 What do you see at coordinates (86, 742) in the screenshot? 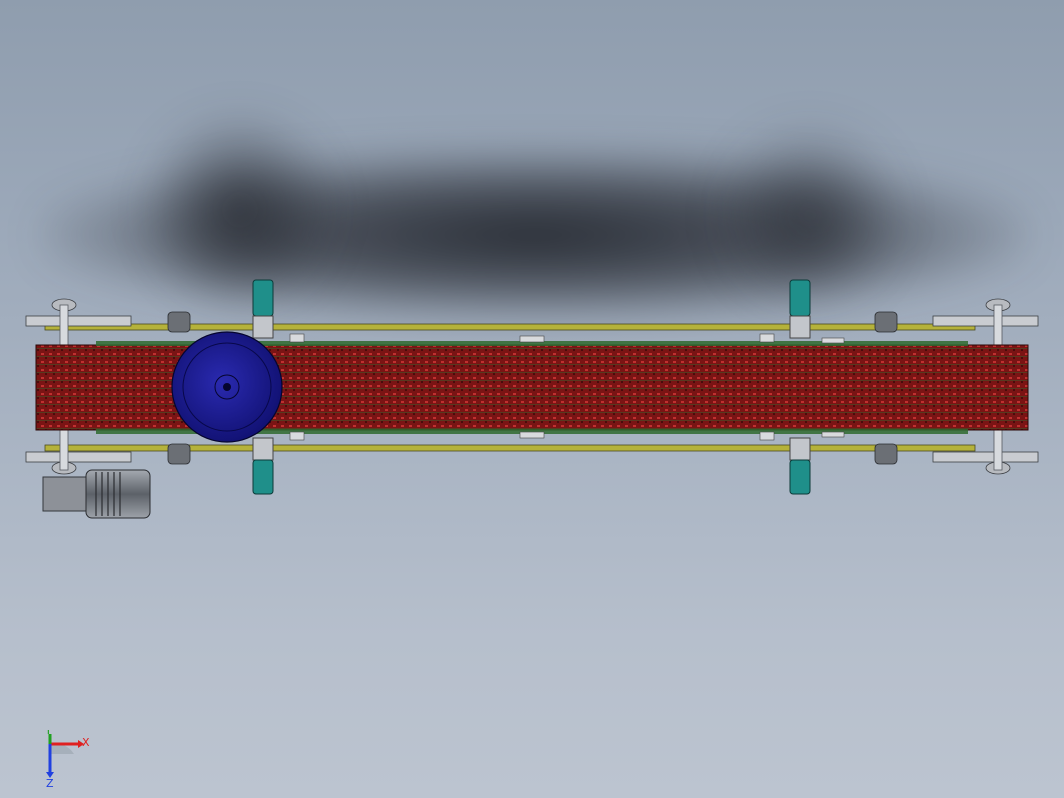
I see `x-axis-label: X` at bounding box center [86, 742].